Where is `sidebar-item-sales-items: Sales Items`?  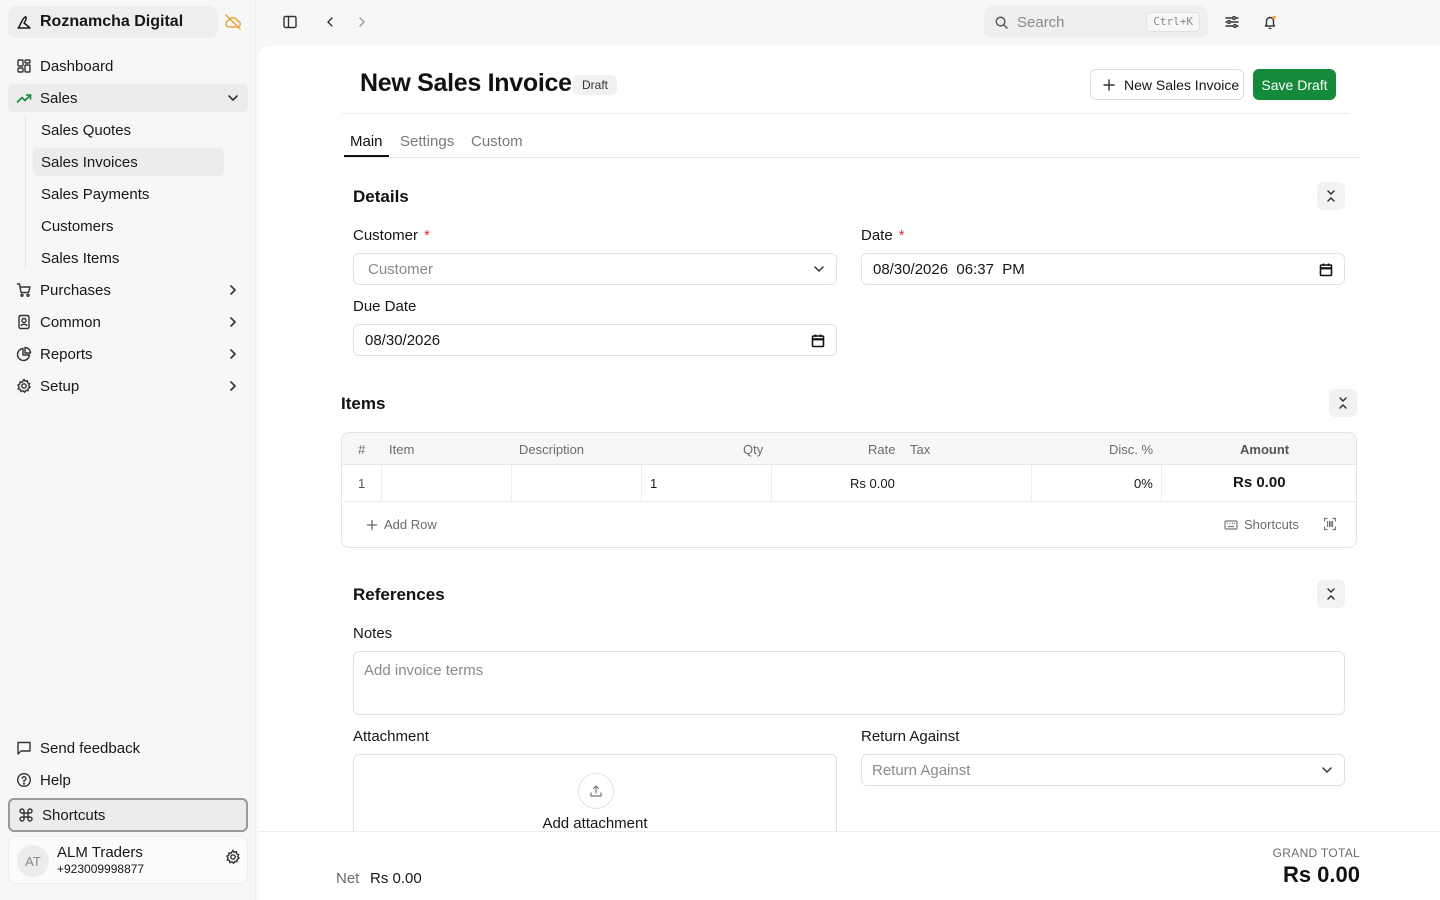 sidebar-item-sales-items: Sales Items is located at coordinates (128, 258).